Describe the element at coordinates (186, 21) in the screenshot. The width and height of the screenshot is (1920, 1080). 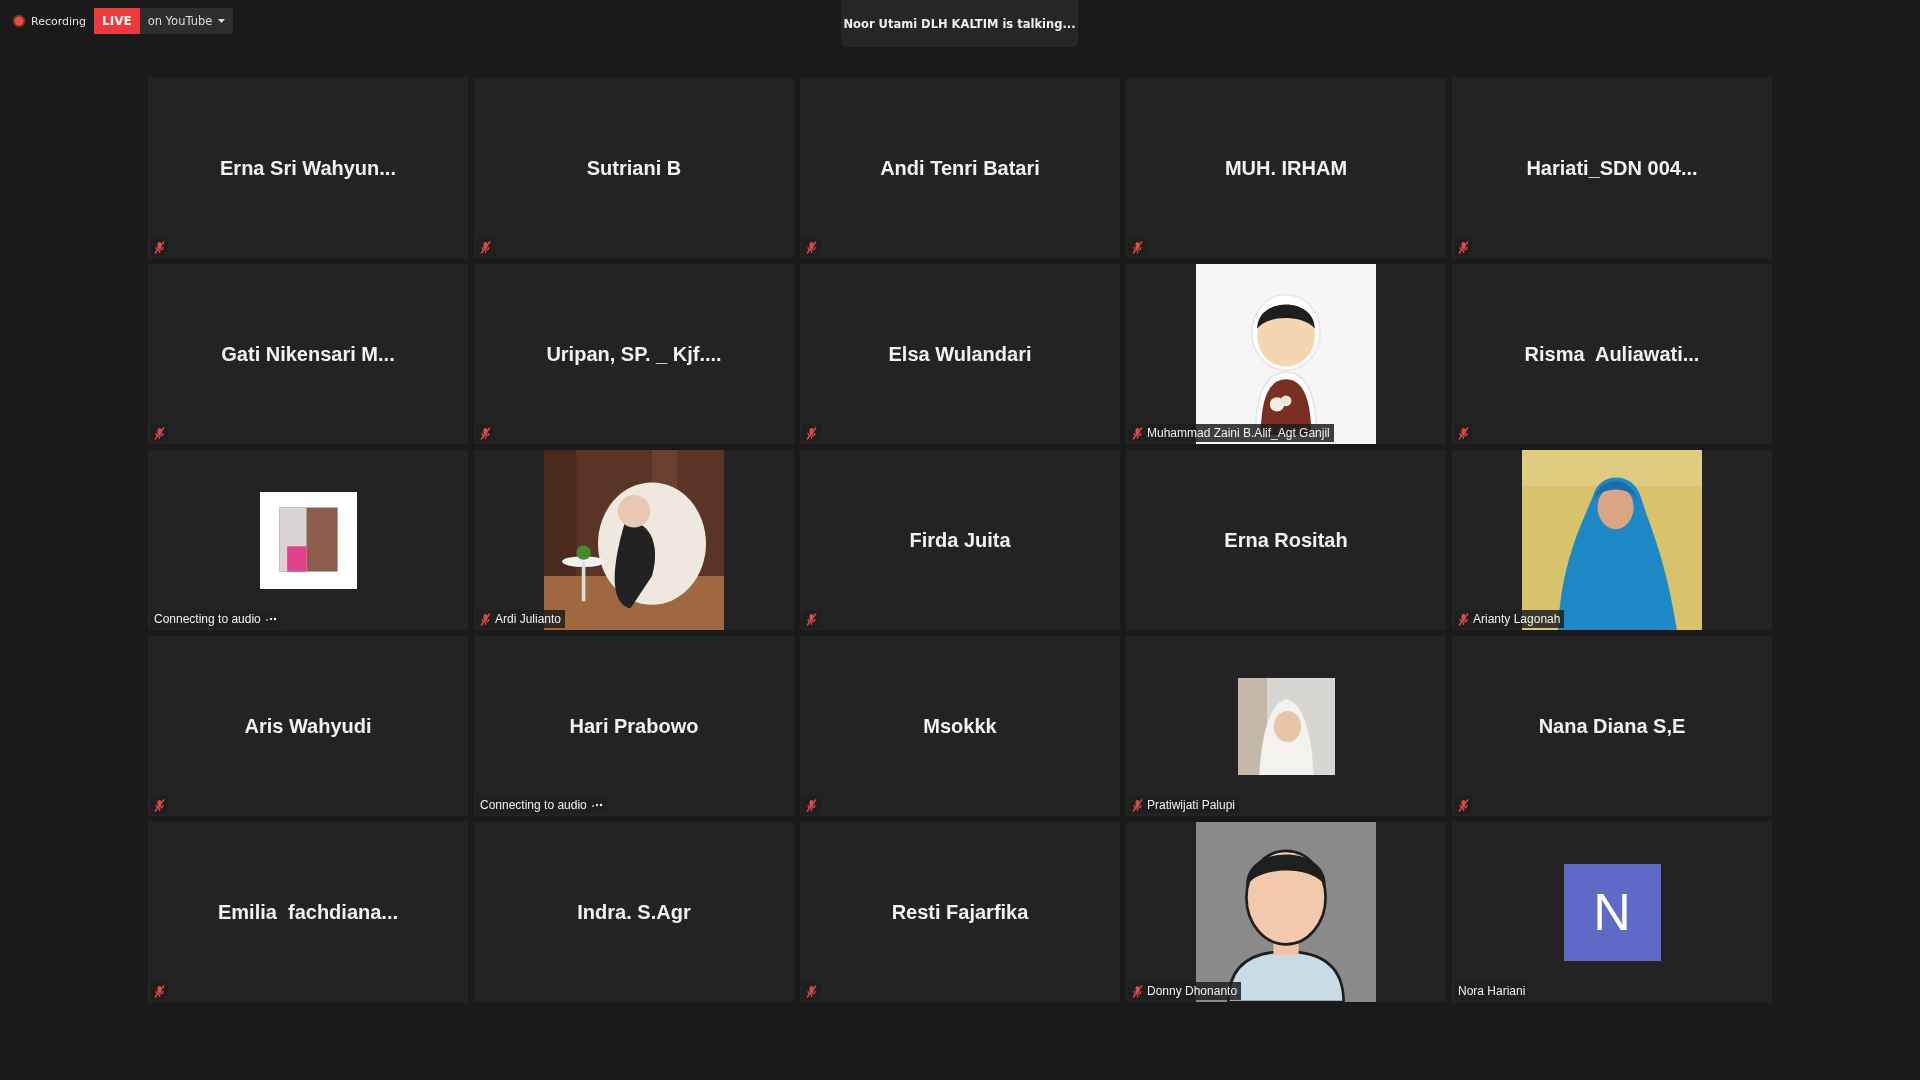
I see `stream-destination-dropdown: on YouTube` at that location.